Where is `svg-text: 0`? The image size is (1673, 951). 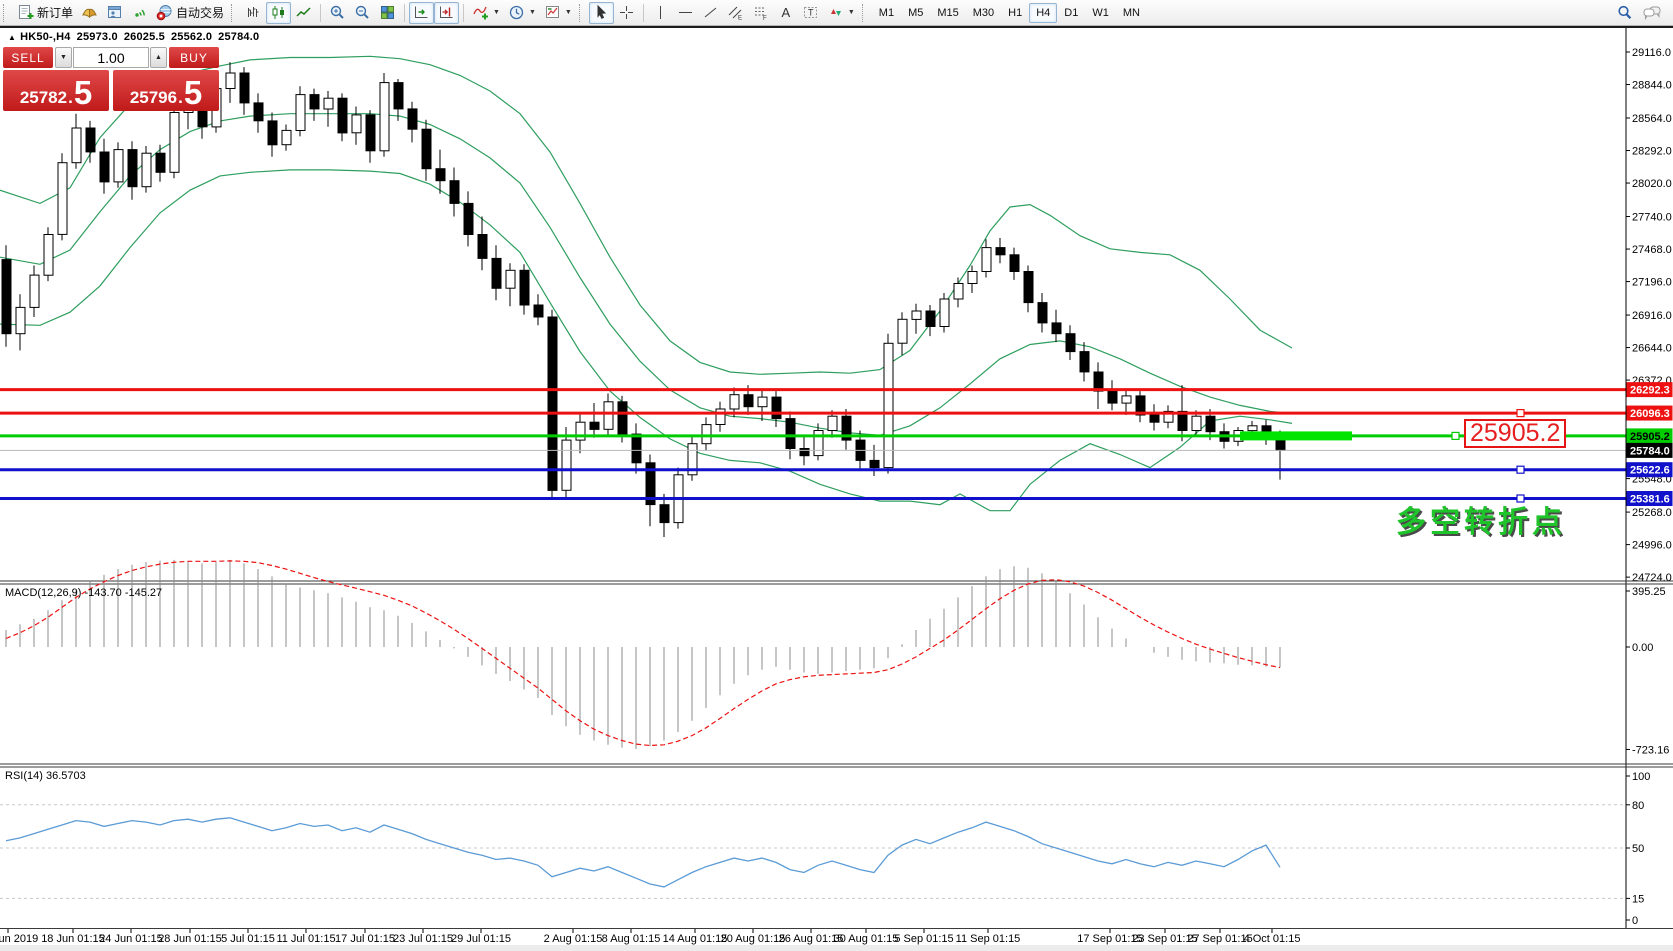
svg-text: 0 is located at coordinates (1635, 921).